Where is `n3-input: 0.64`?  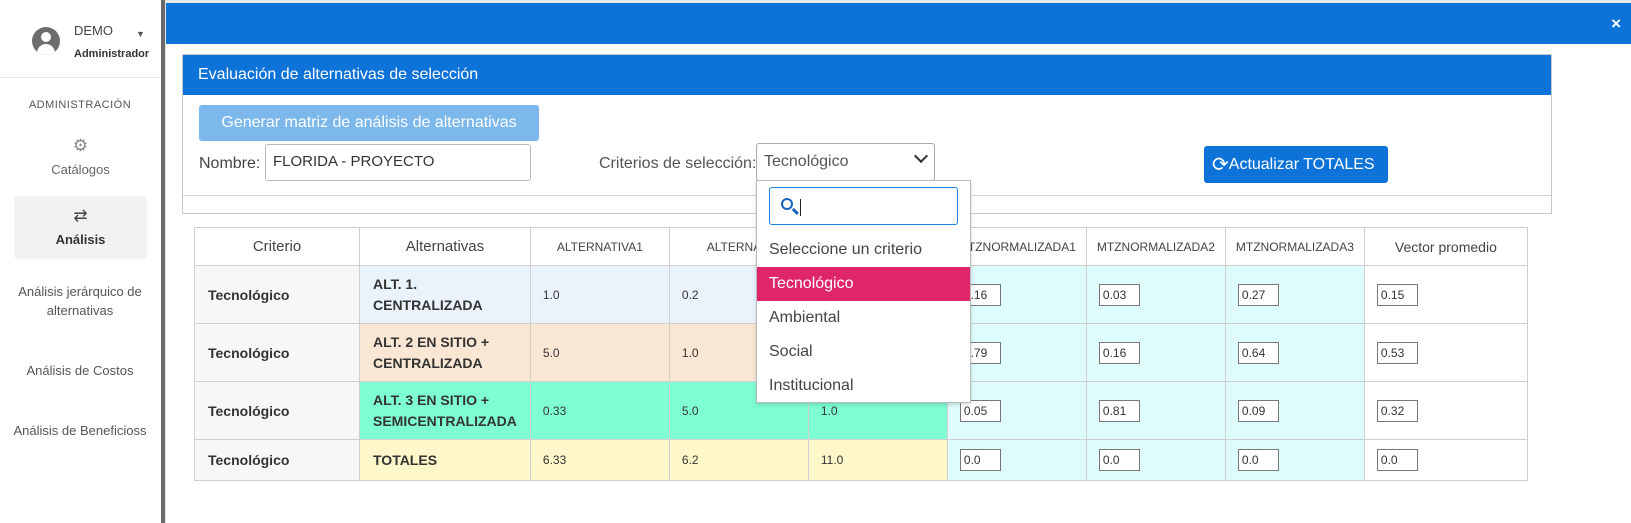
n3-input: 0.64 is located at coordinates (1258, 352).